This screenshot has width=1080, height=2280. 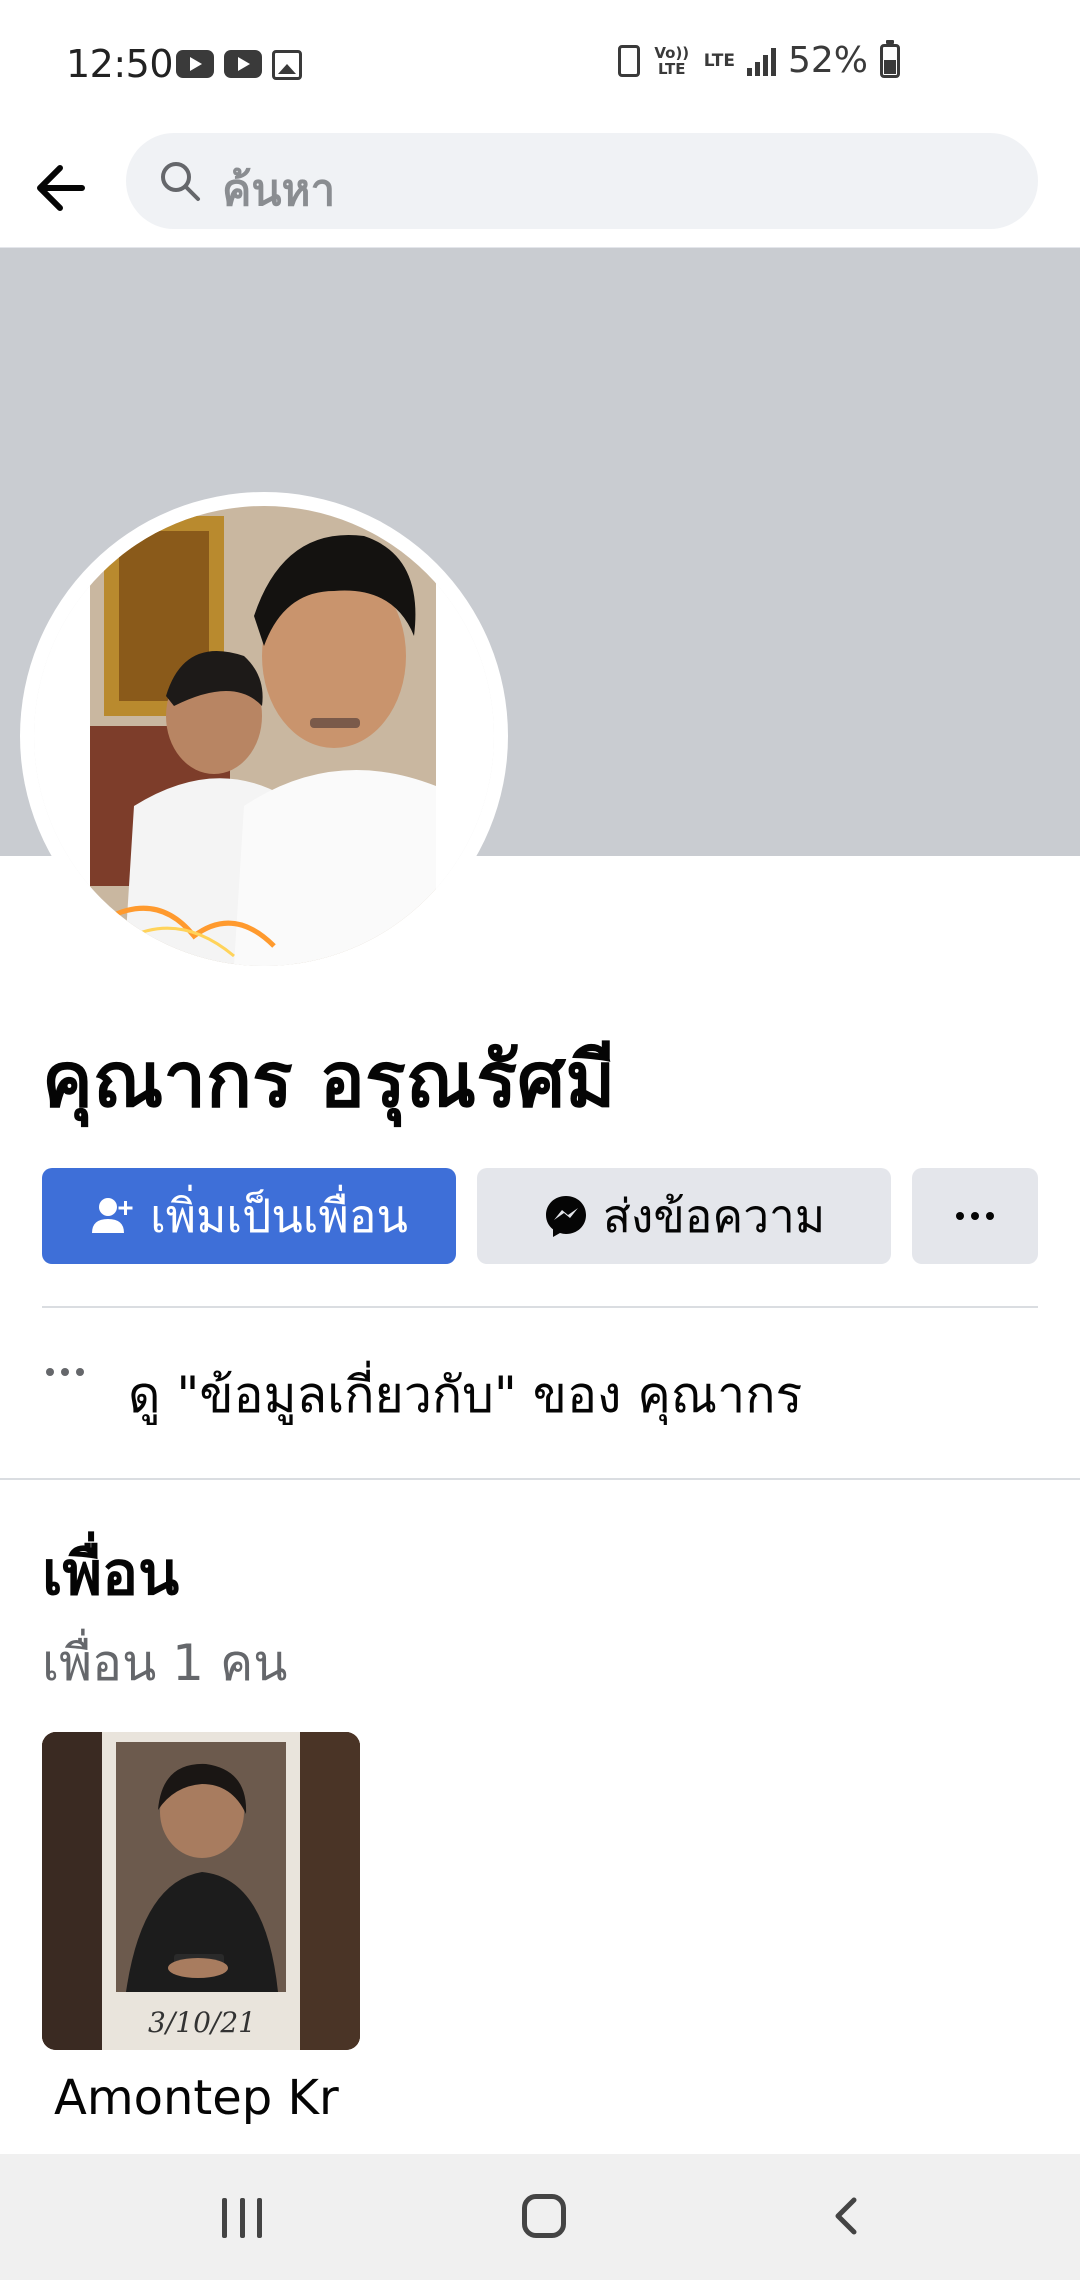 I want to click on system-navigation-bar, so click(x=540, y=2217).